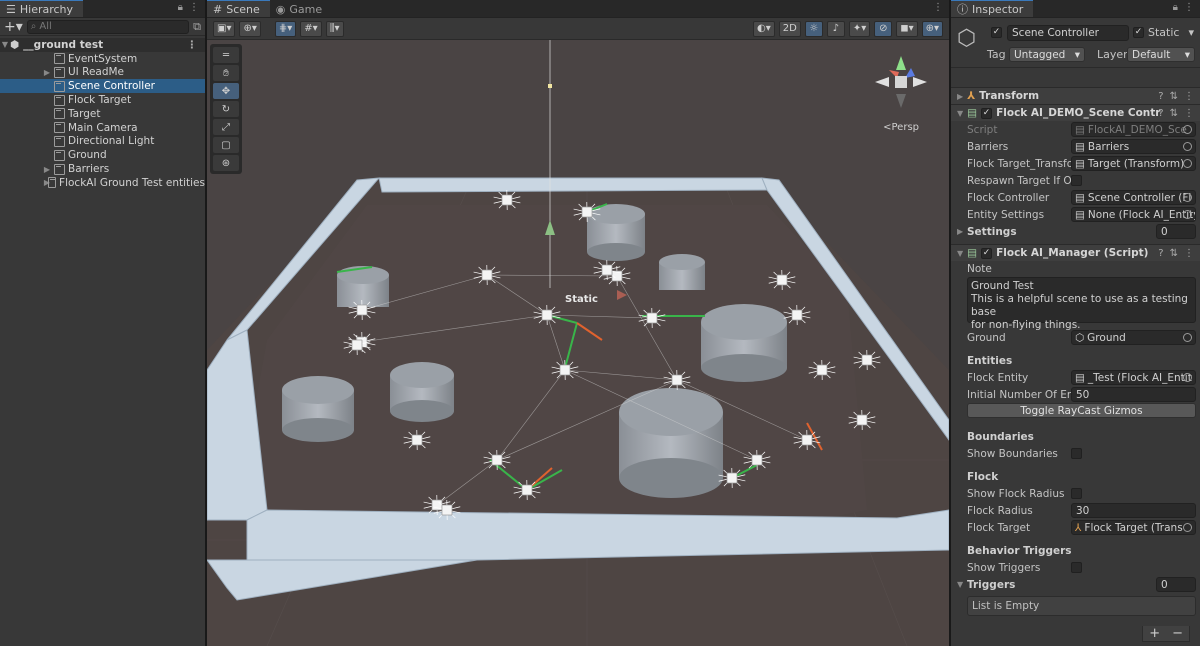 The height and width of the screenshot is (646, 1200). I want to click on hierarchy-item: Scene Controller, so click(102, 86).